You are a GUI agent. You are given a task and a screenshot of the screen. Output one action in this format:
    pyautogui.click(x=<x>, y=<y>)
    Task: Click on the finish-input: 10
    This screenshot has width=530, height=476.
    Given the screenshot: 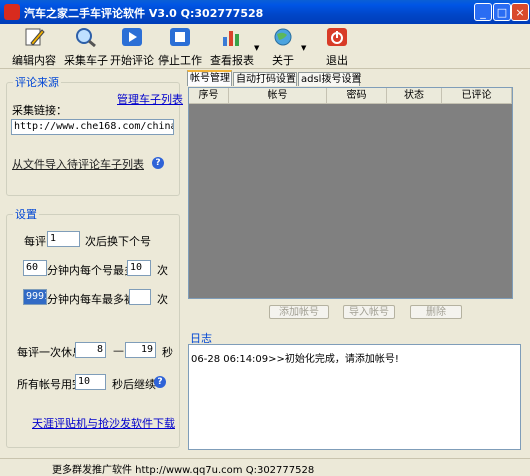 What is the action you would take?
    pyautogui.click(x=90, y=382)
    